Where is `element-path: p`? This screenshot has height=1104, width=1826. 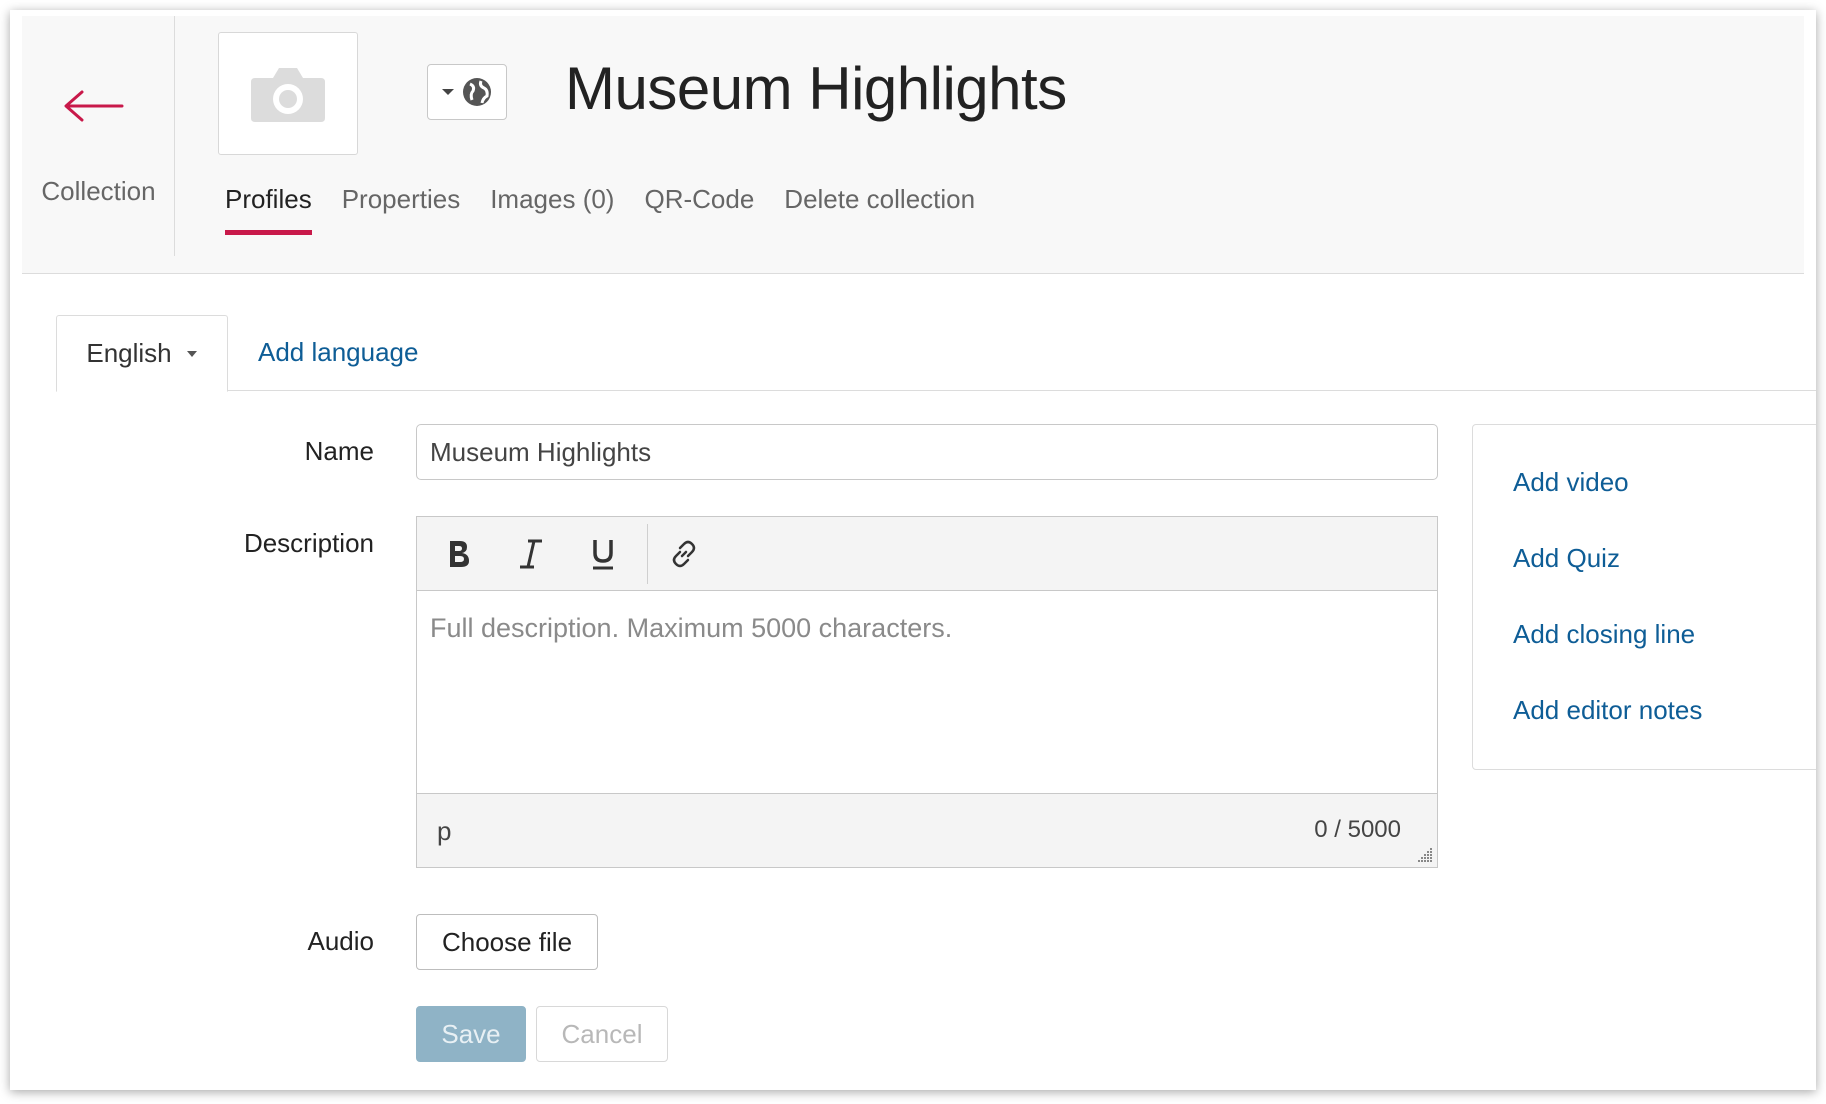
element-path: p is located at coordinates (444, 831).